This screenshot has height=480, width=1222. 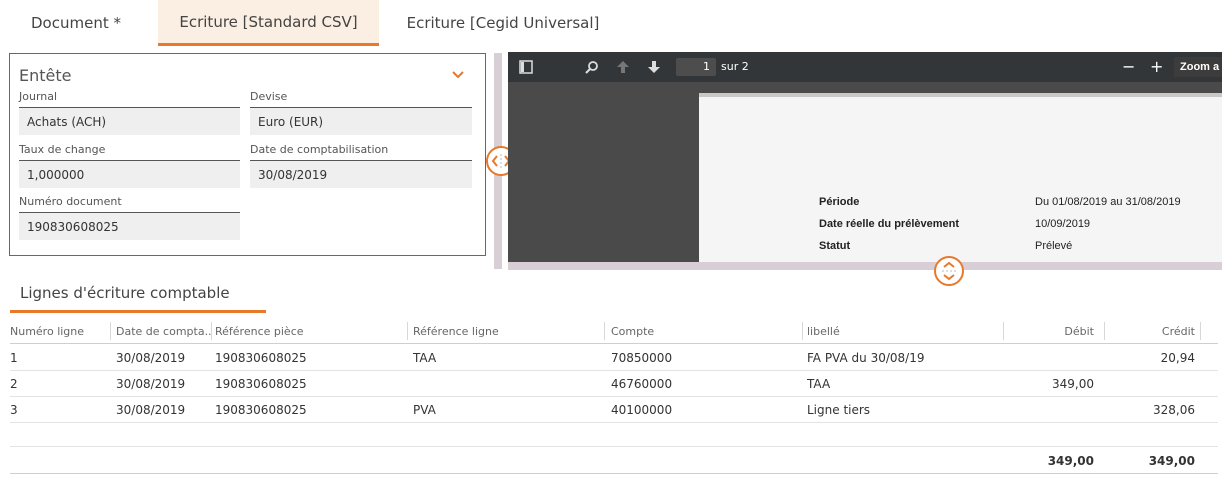 I want to click on cell-libelle: TAA, so click(x=819, y=384).